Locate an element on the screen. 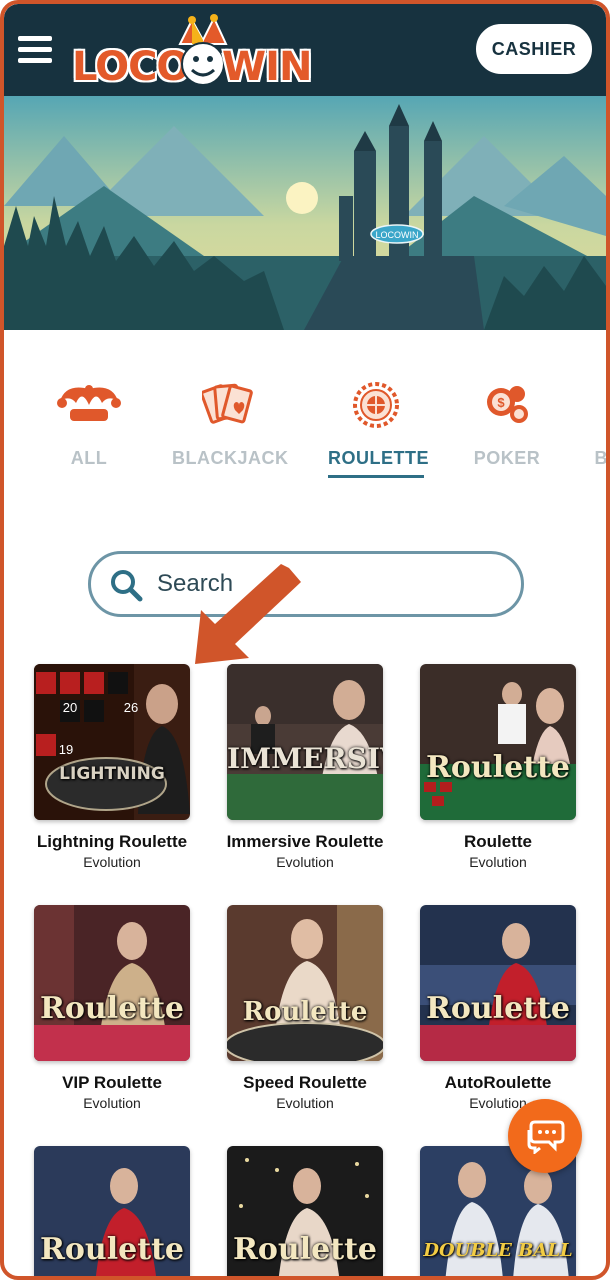  tab-all: ALL is located at coordinates (89, 422).